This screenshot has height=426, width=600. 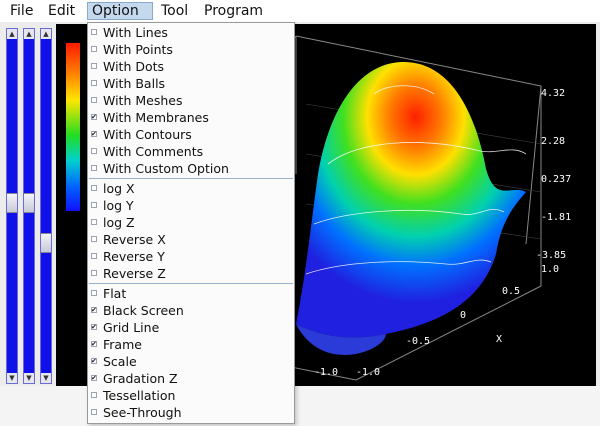 I want to click on menu-item-scale: Scale, so click(x=191, y=361).